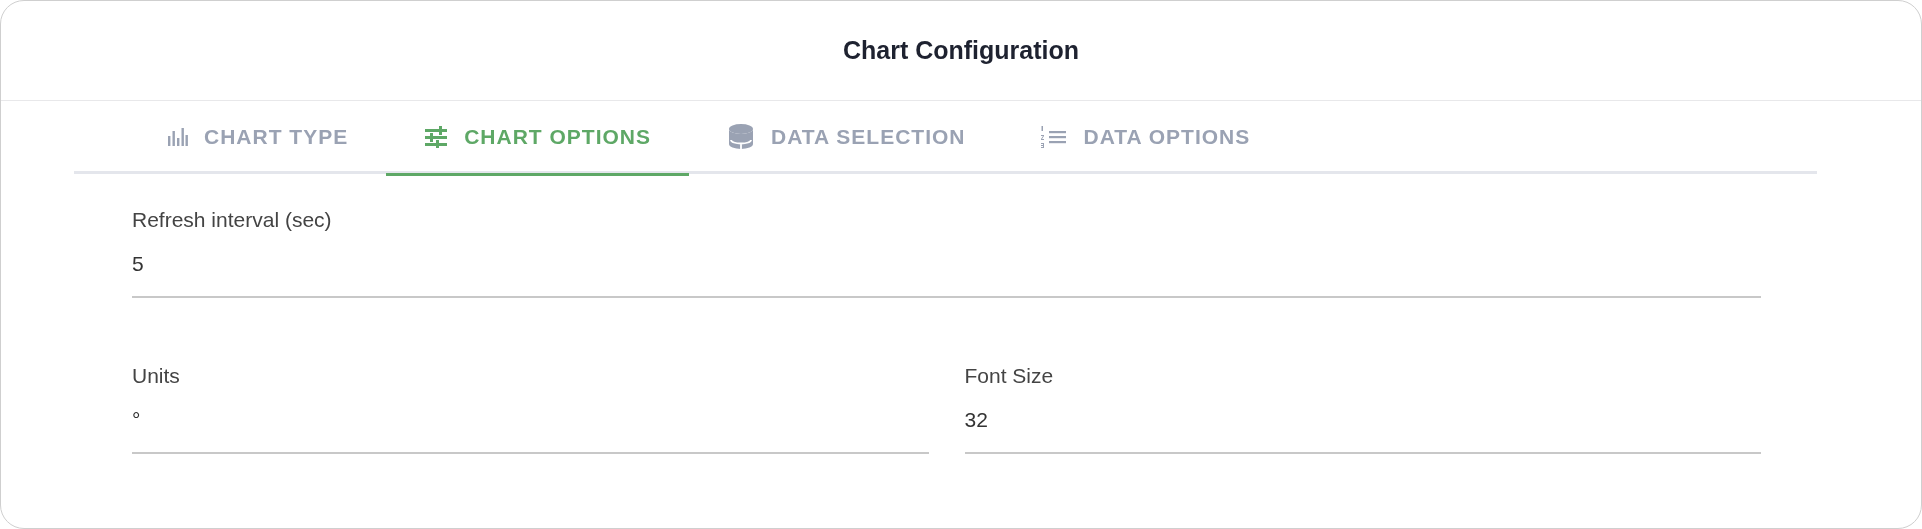  What do you see at coordinates (961, 50) in the screenshot?
I see `dialog-title: Chart Configuration` at bounding box center [961, 50].